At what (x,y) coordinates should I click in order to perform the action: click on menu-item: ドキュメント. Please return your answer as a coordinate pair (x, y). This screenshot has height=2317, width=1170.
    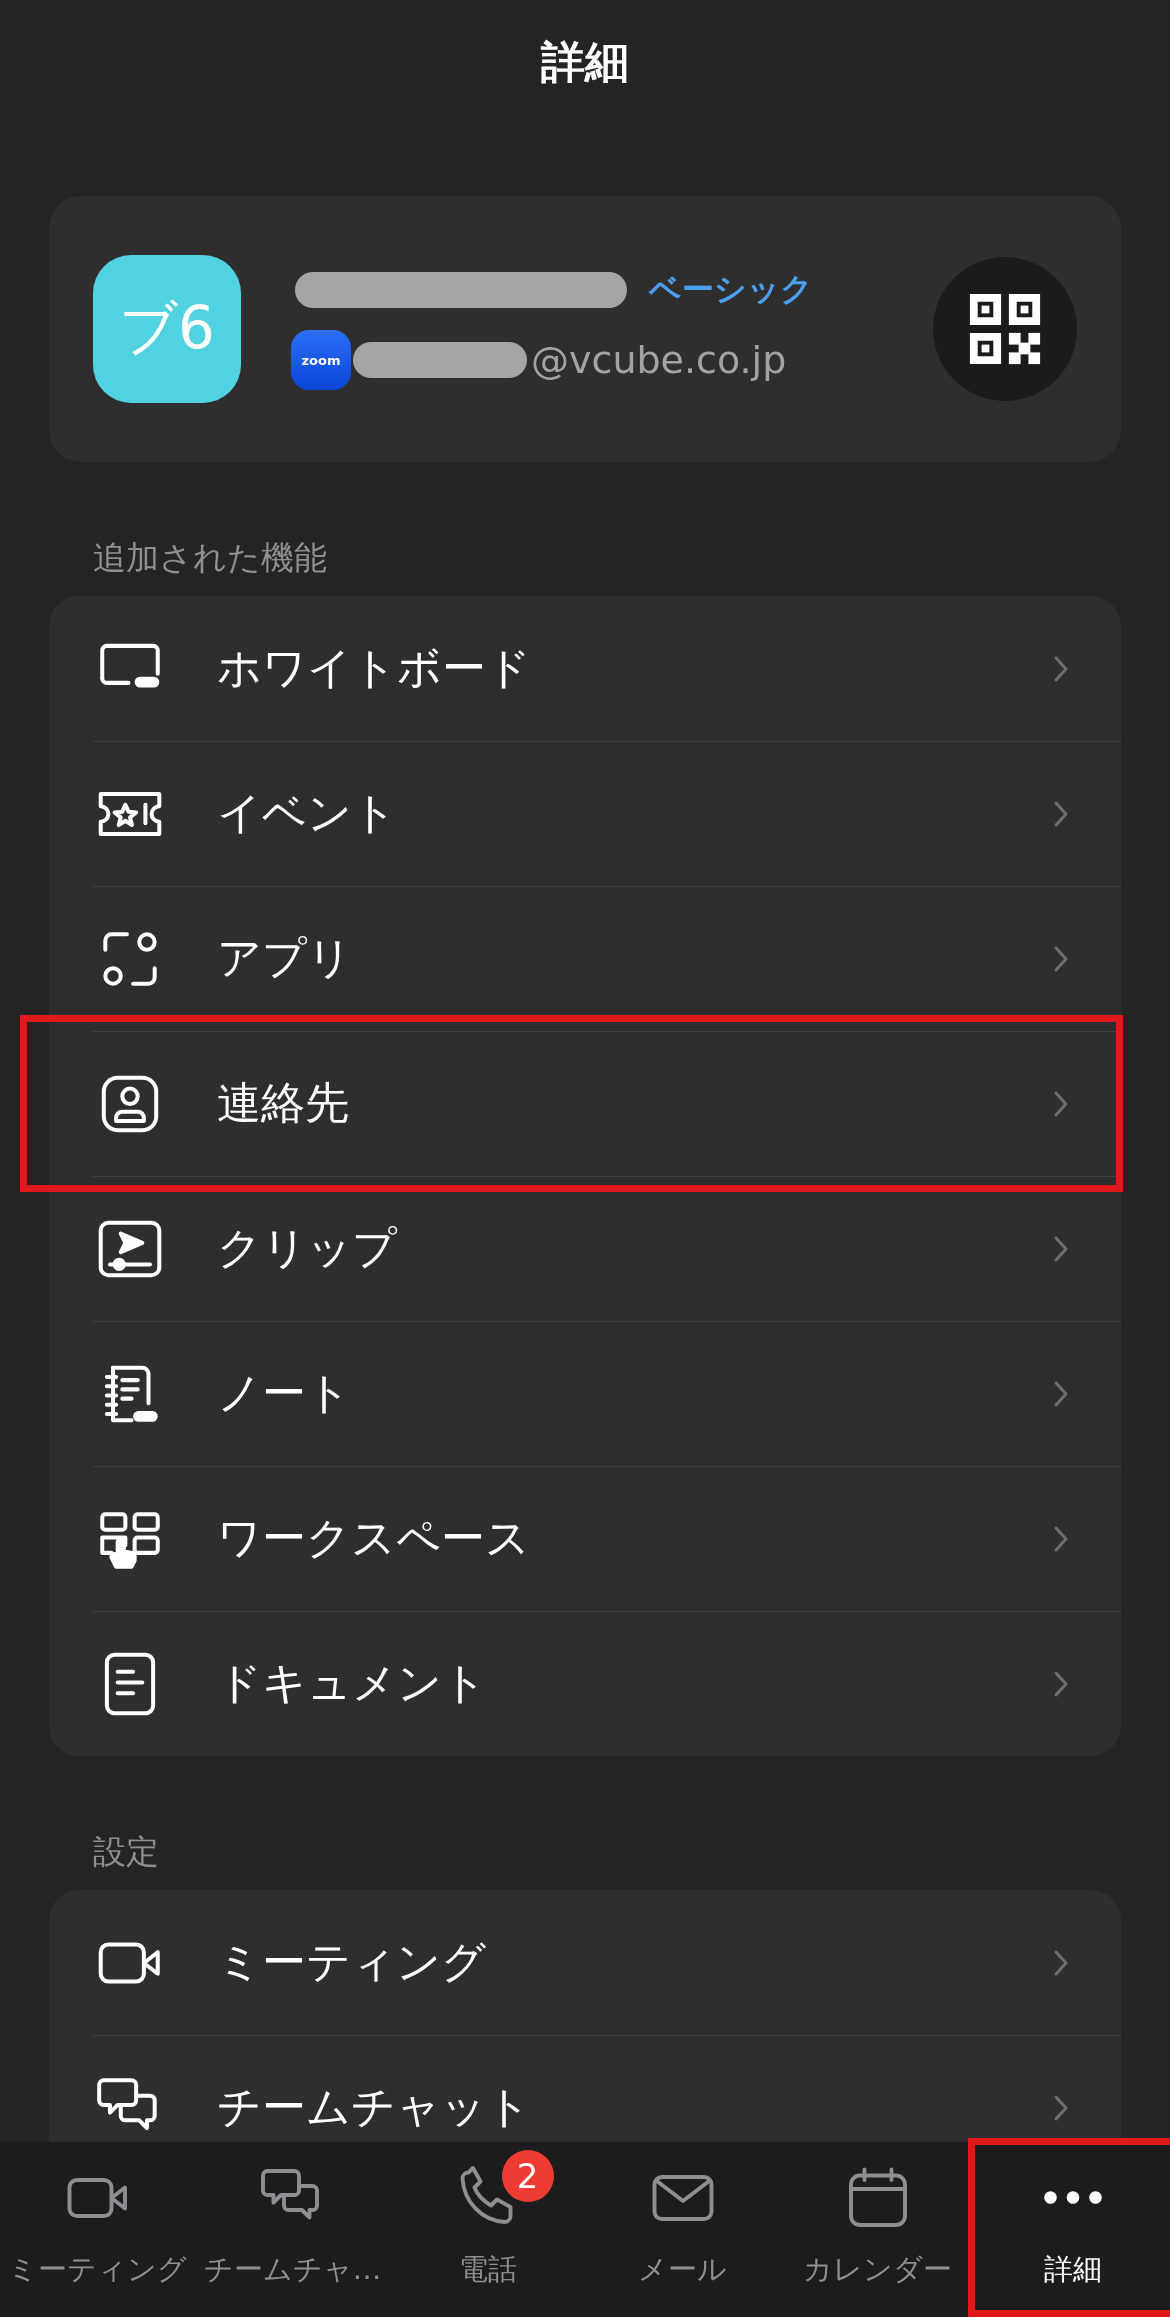
    Looking at the image, I should click on (585, 1683).